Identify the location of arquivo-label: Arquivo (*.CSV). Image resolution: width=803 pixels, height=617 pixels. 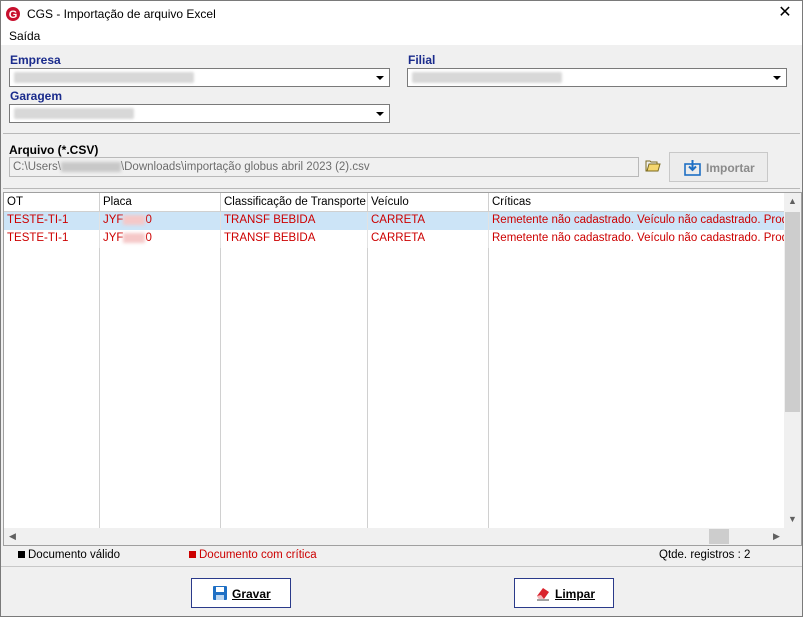
(54, 150).